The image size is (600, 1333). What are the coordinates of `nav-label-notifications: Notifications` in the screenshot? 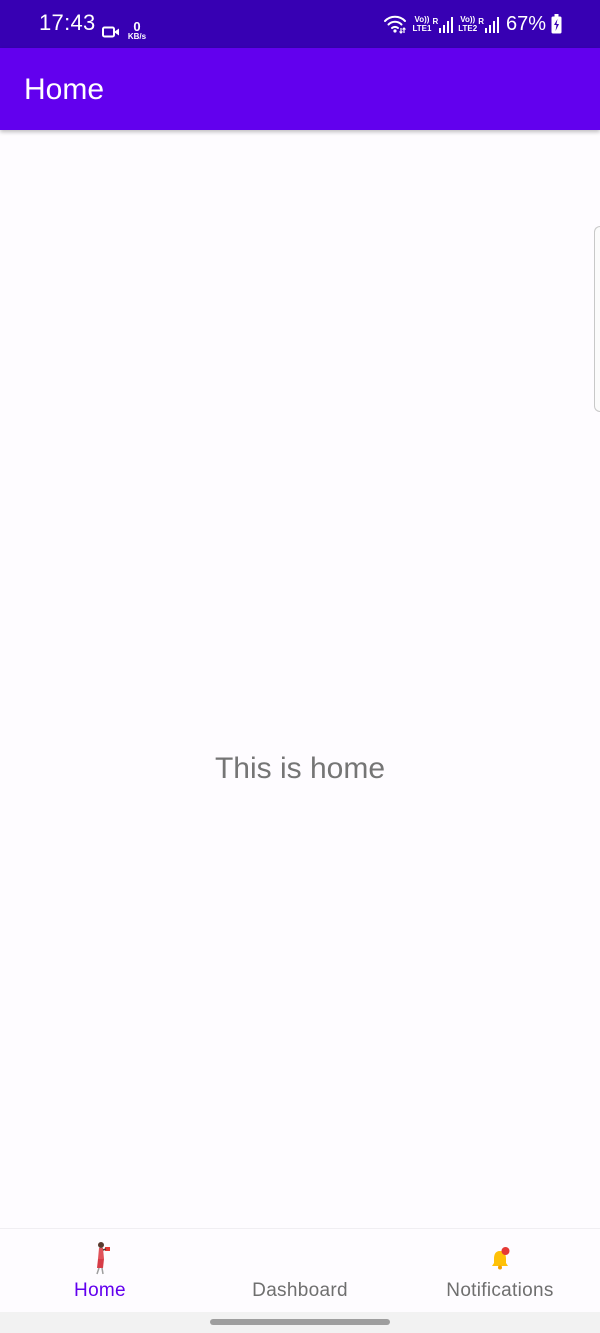 It's located at (500, 1290).